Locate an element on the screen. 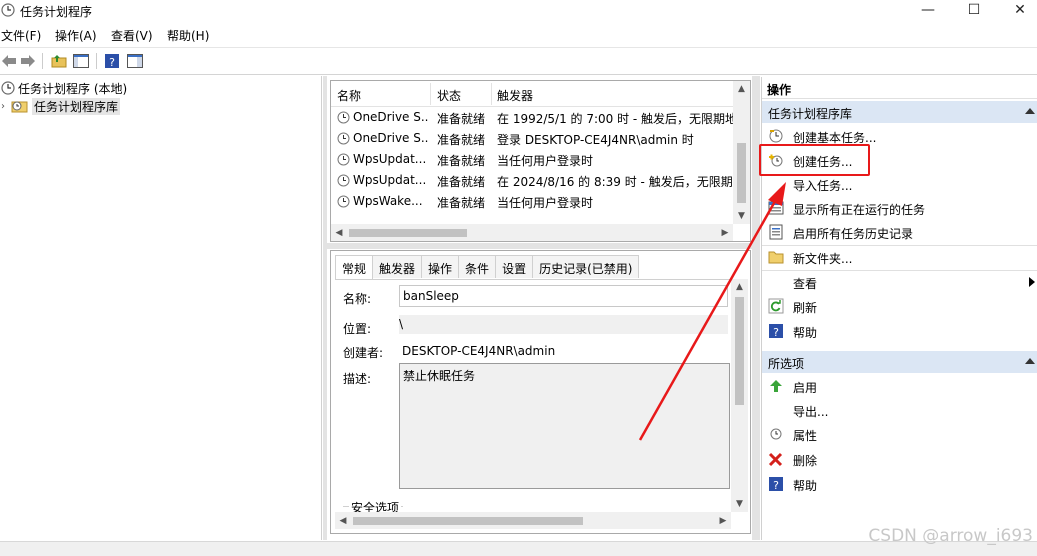  action-enable: 启用 is located at coordinates (899, 386).